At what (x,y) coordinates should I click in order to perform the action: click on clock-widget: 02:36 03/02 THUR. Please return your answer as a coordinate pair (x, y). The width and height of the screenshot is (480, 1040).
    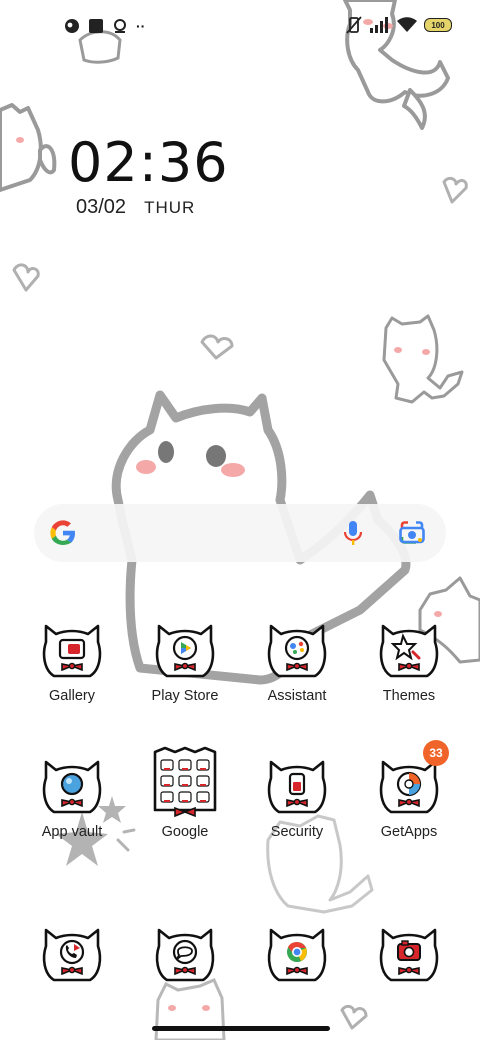
    Looking at the image, I should click on (148, 176).